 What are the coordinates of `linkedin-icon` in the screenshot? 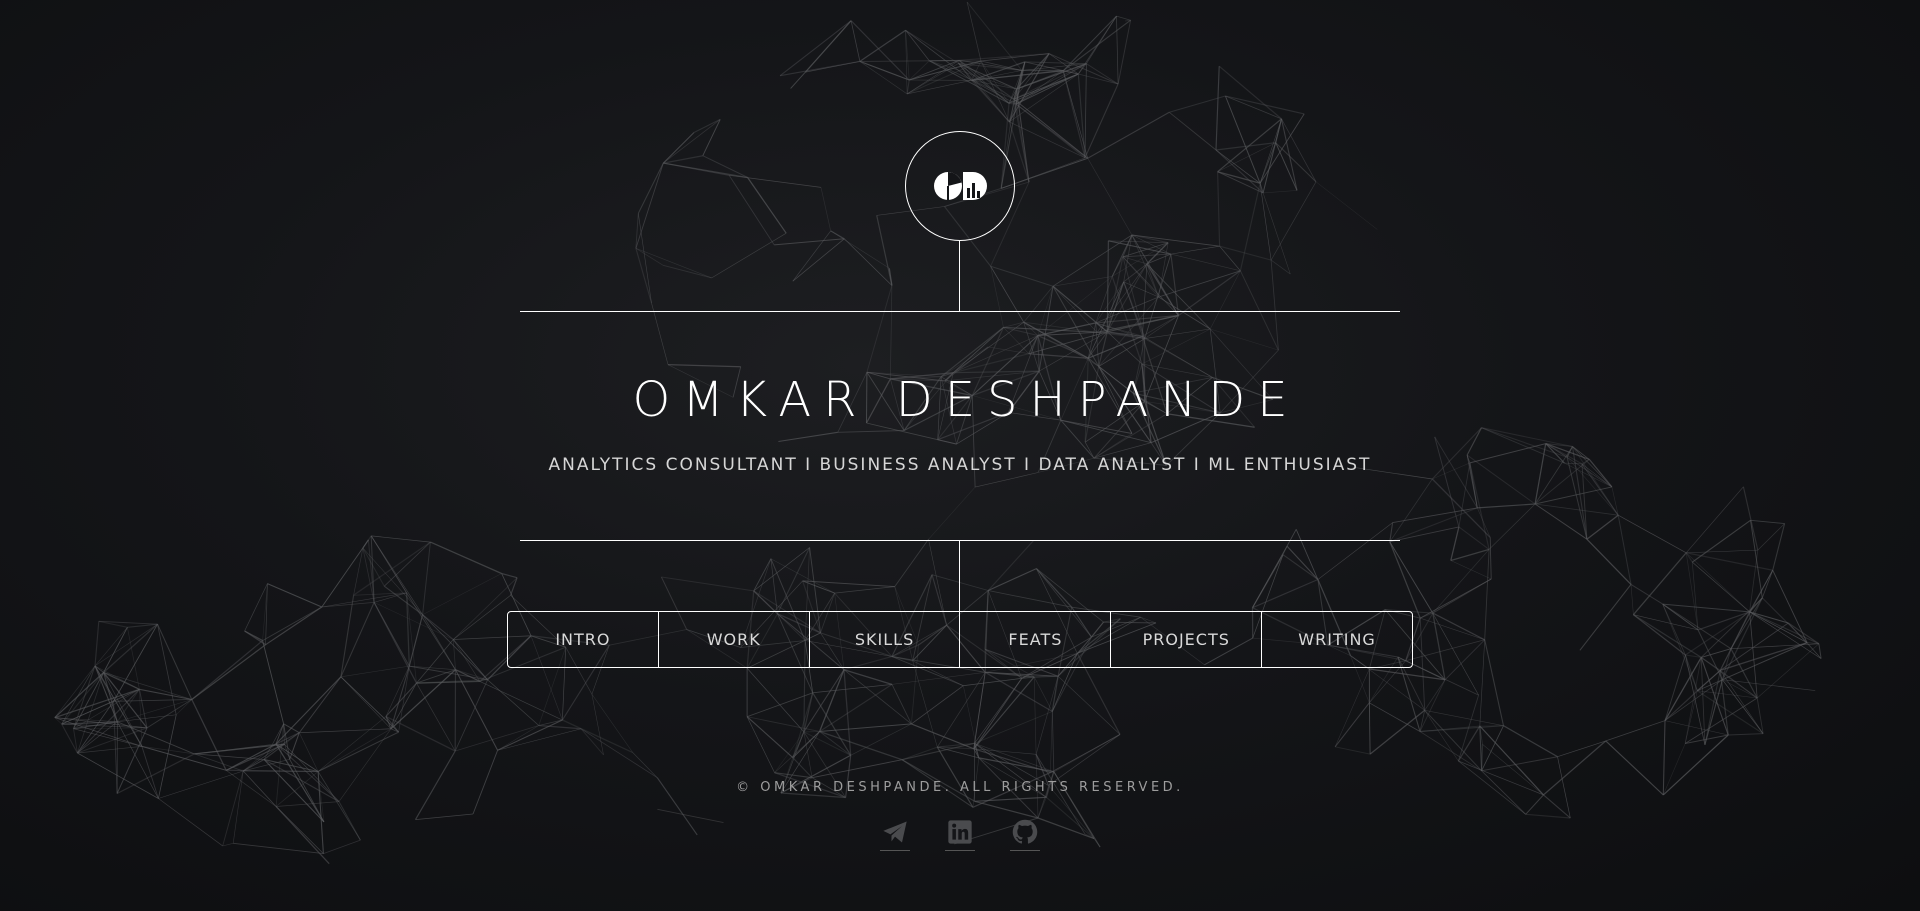 It's located at (960, 832).